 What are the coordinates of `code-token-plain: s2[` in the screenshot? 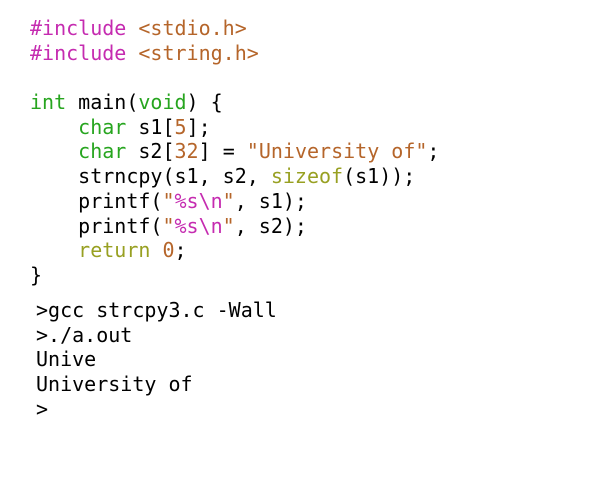 It's located at (150, 151).